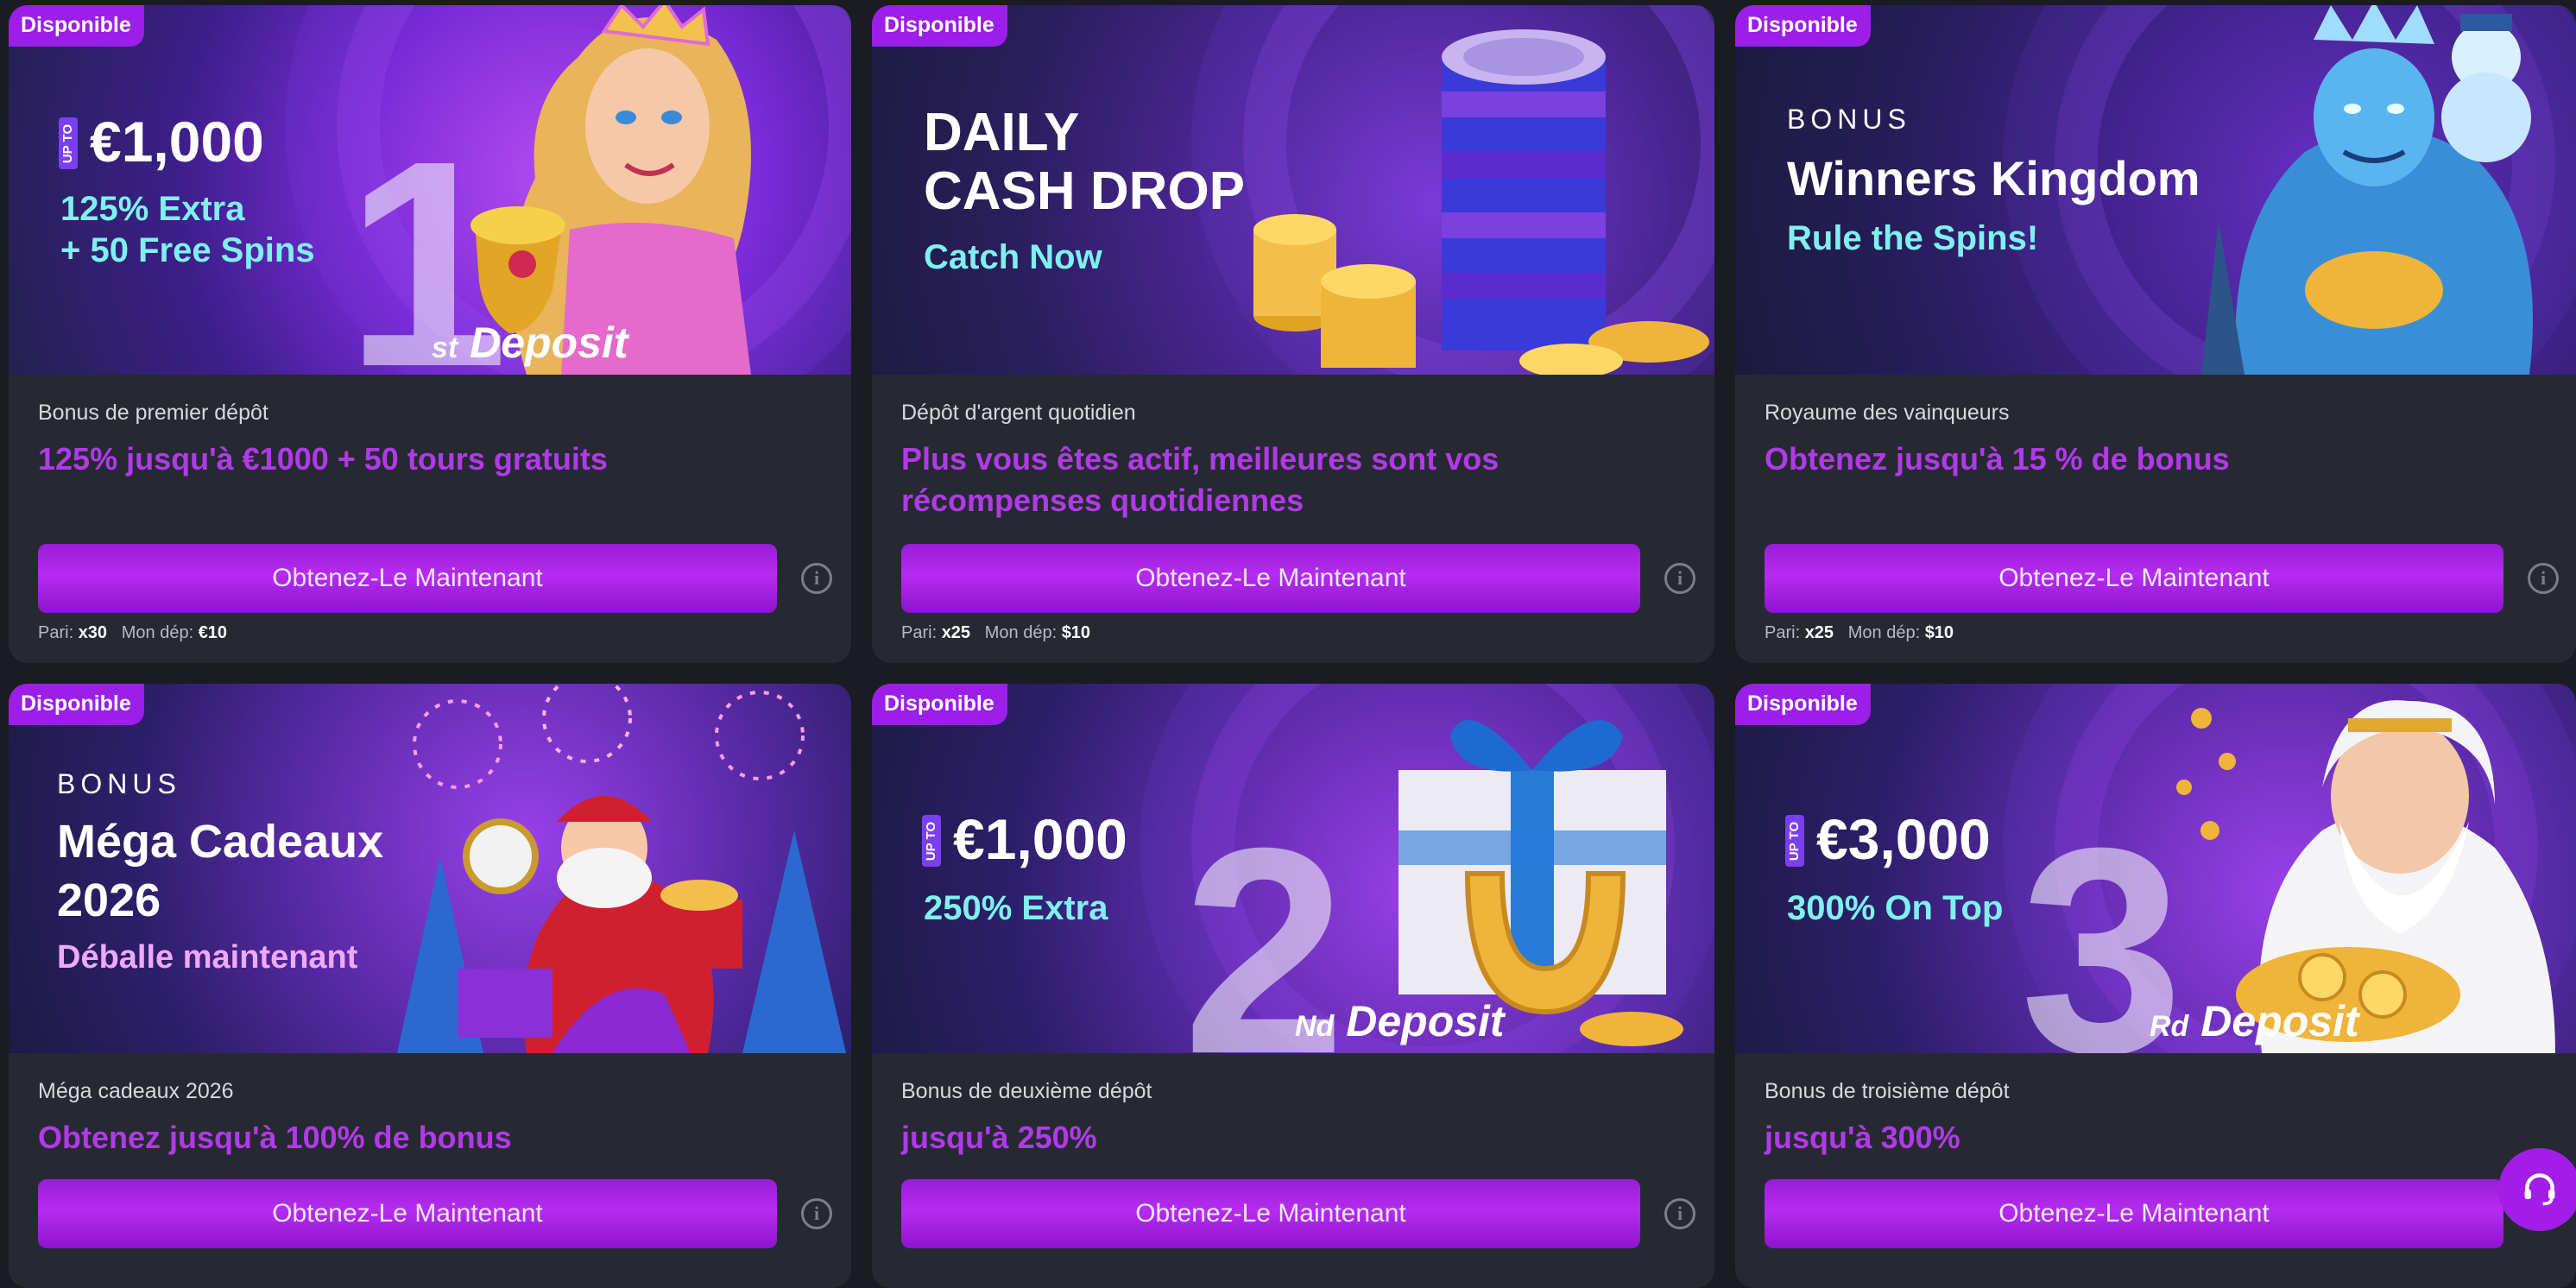 The image size is (2576, 1288). I want to click on promo-banner: BONUS Winners Kingdom Rule the Spins!, so click(2155, 190).